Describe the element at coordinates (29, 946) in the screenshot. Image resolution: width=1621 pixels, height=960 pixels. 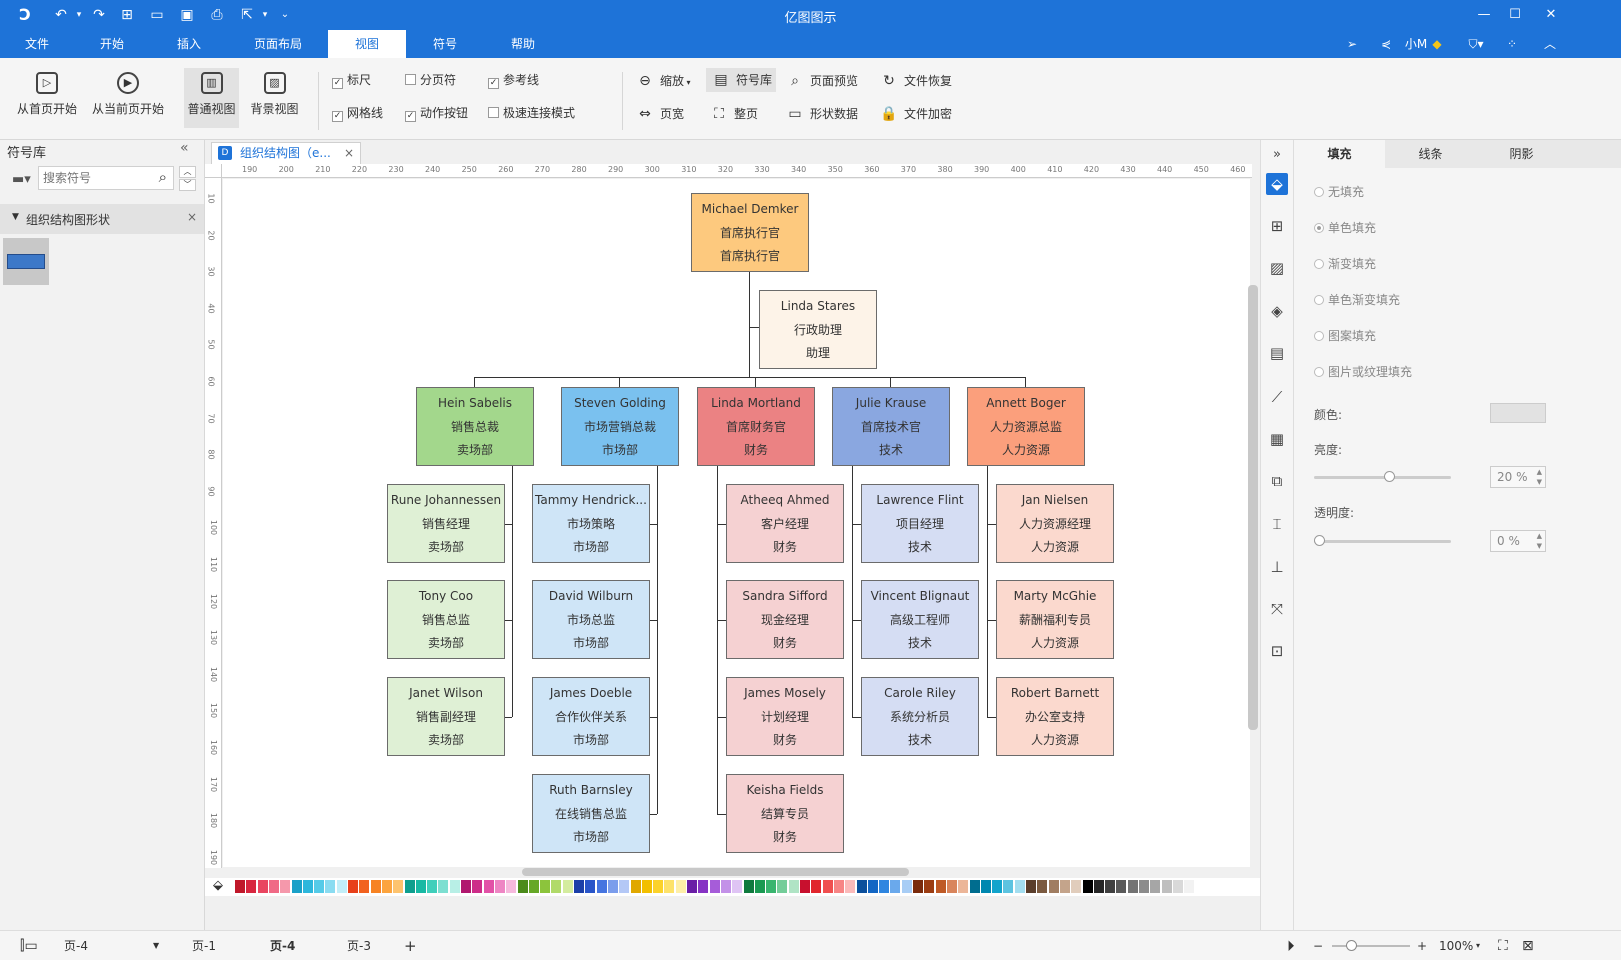
I see `page-panel-icon: ⫿▭` at that location.